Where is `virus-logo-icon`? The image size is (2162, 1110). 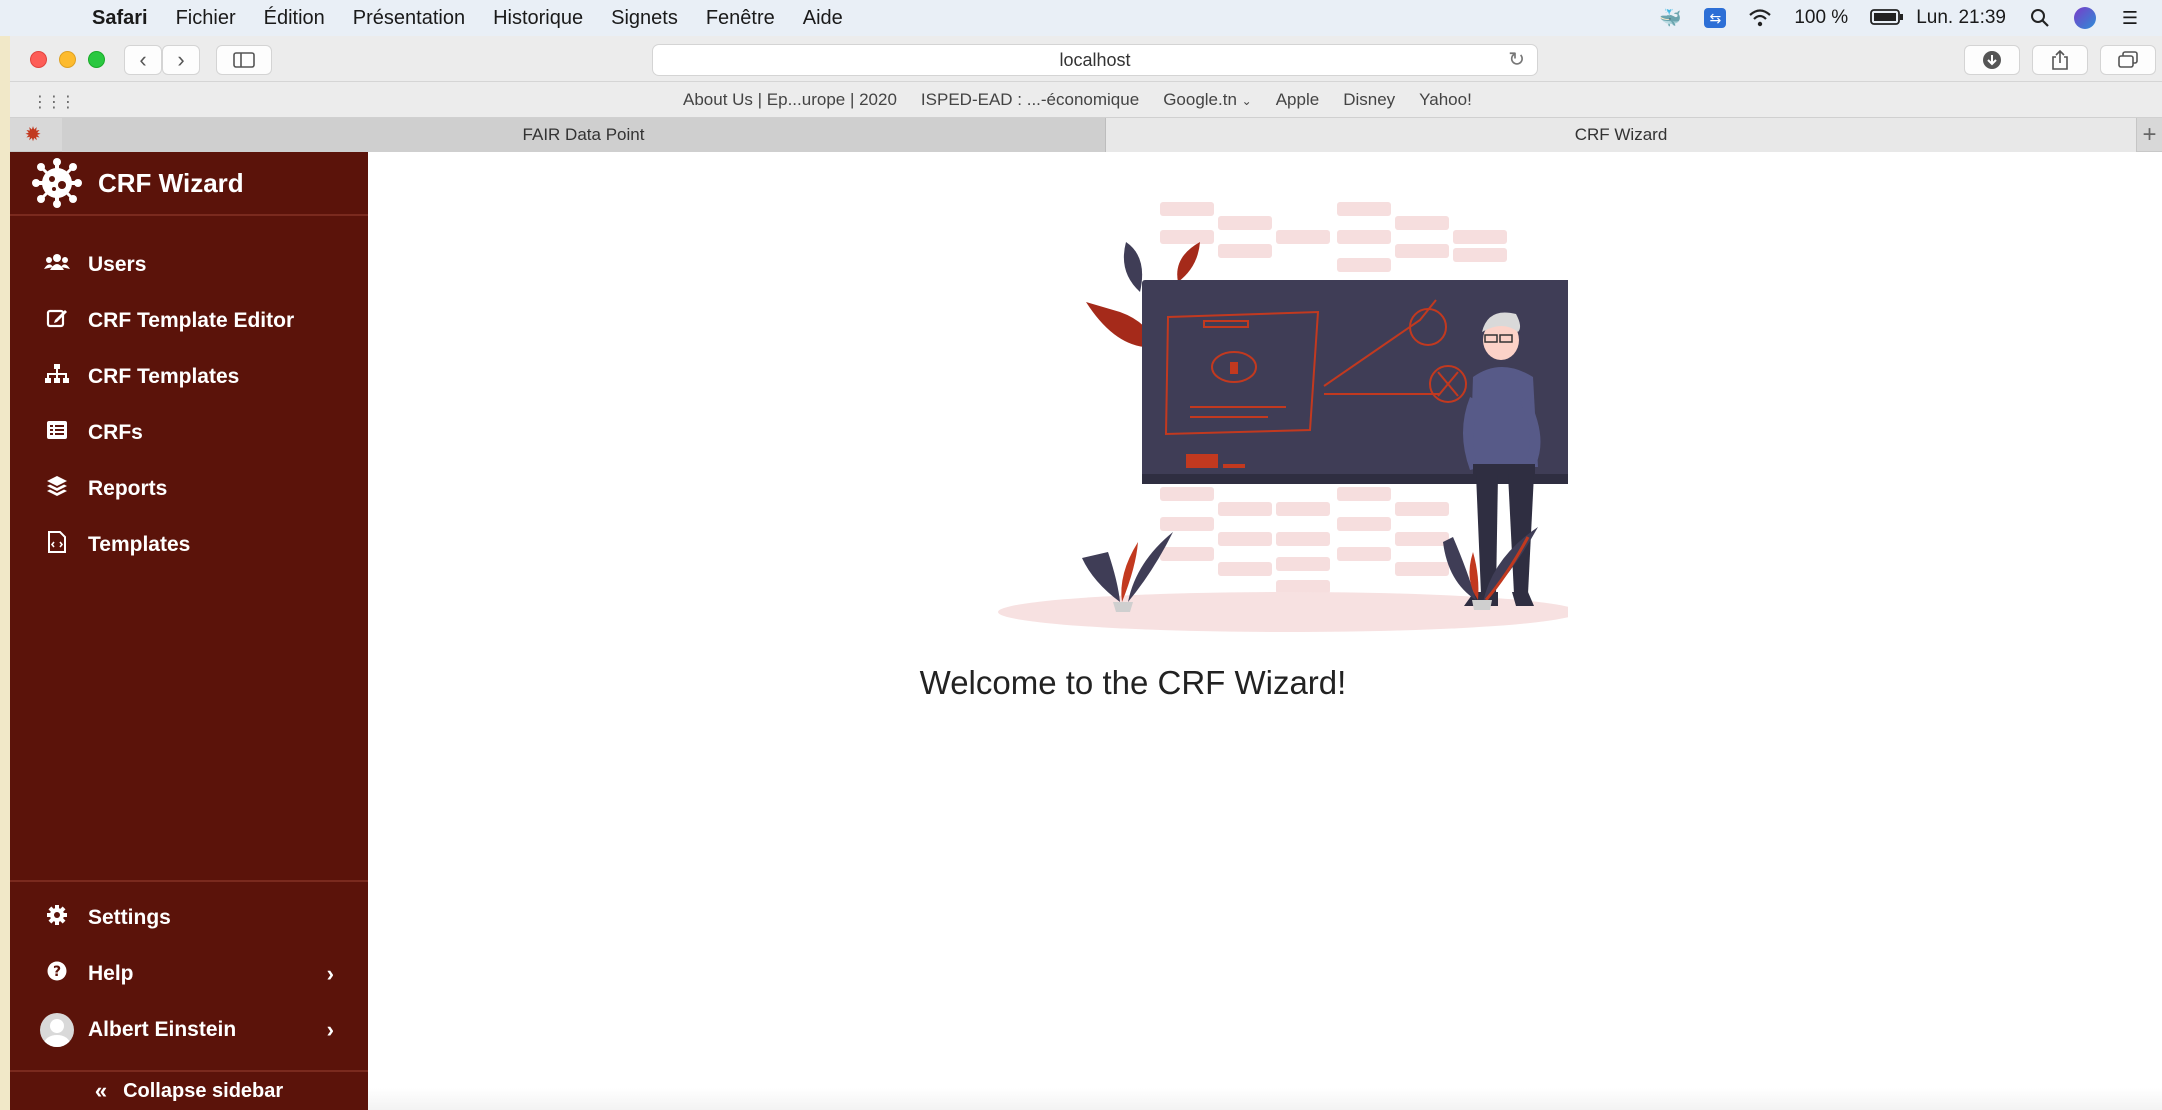
virus-logo-icon is located at coordinates (57, 183).